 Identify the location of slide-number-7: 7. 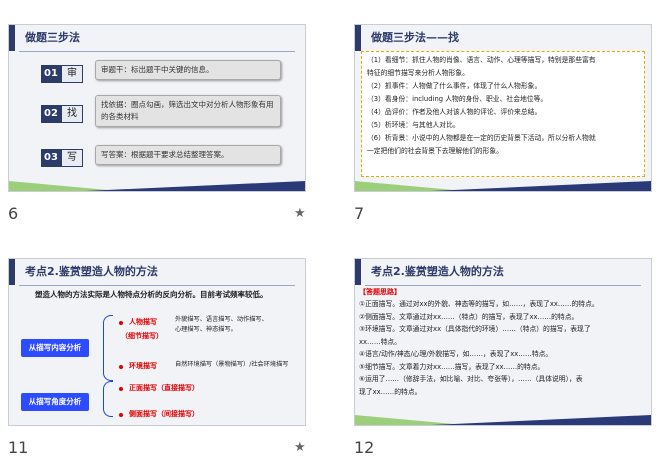
(359, 213).